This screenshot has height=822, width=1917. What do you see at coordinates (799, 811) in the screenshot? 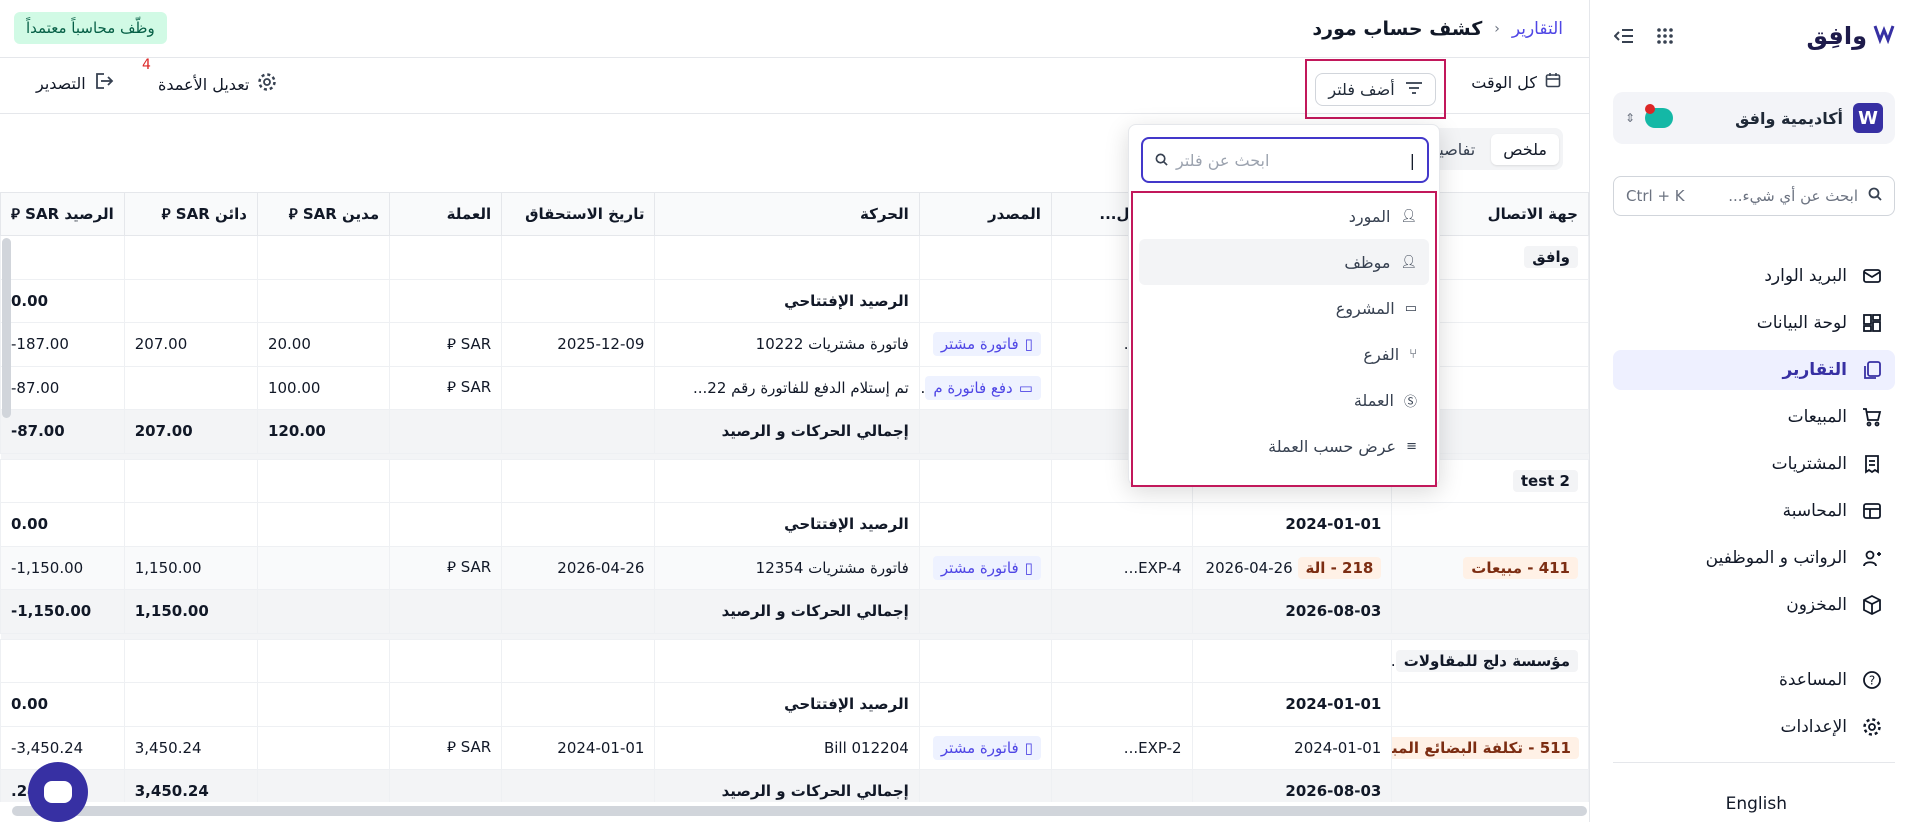
I see `horizontal-scrollbar` at bounding box center [799, 811].